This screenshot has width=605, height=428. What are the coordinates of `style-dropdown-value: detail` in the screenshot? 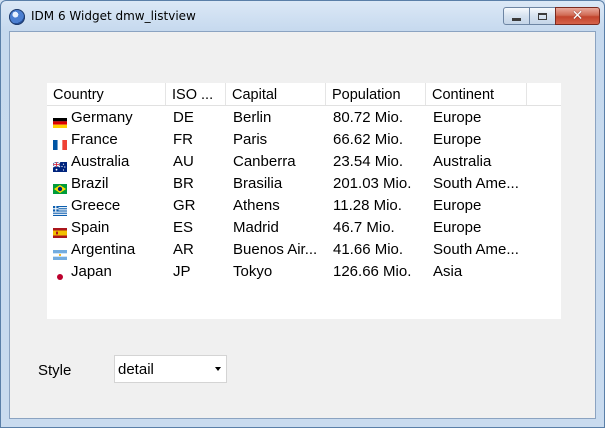 It's located at (136, 369).